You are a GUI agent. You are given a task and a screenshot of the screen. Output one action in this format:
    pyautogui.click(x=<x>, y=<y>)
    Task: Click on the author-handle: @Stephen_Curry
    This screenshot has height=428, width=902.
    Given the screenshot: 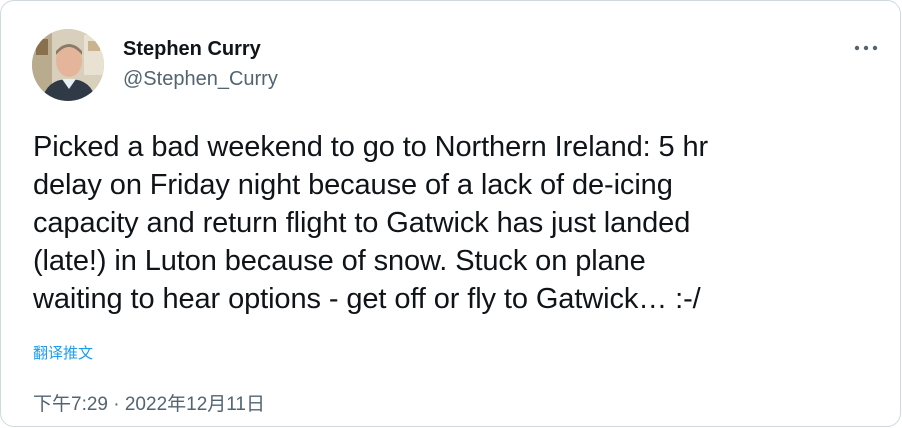 What is the action you would take?
    pyautogui.click(x=200, y=79)
    